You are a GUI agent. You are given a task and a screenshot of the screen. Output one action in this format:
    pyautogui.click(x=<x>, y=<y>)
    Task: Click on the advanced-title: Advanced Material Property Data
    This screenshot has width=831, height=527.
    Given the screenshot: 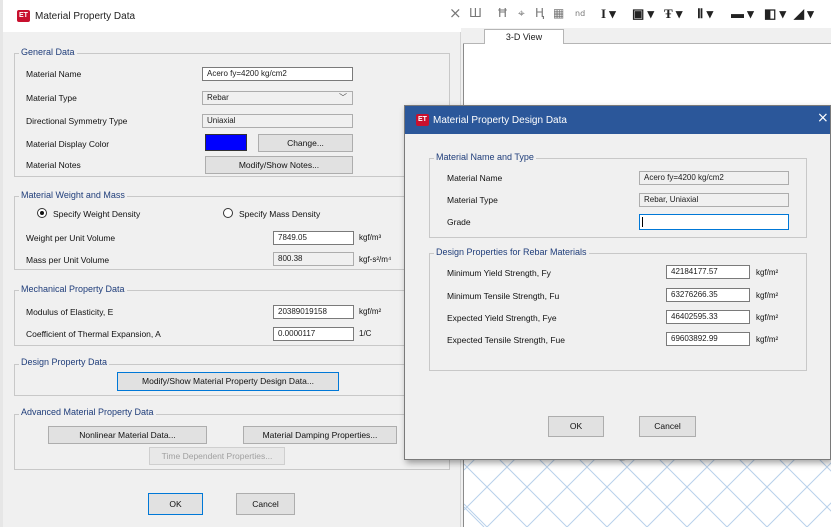 What is the action you would take?
    pyautogui.click(x=87, y=412)
    